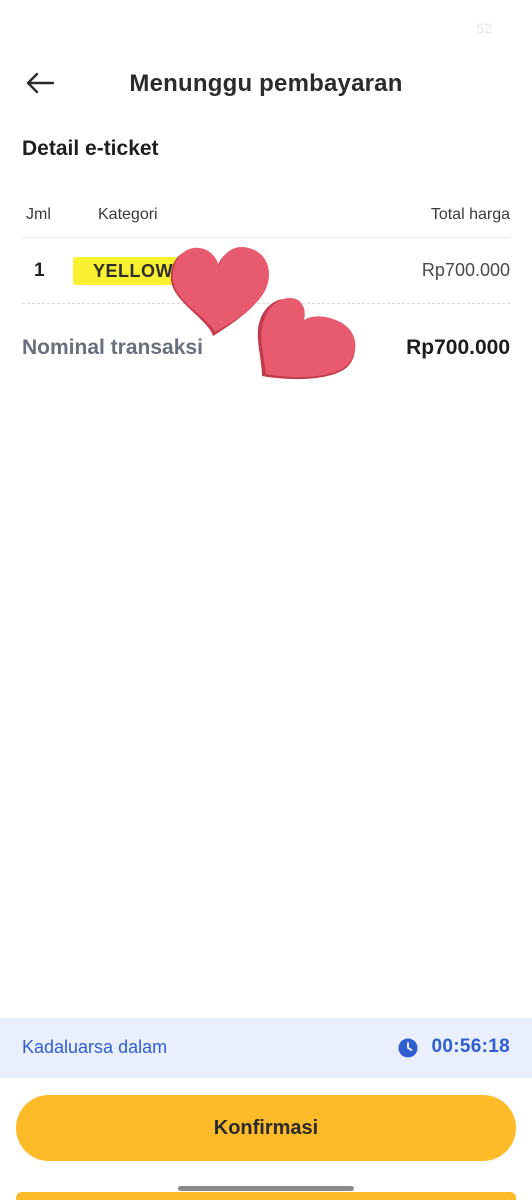  I want to click on status-bar-number: 52, so click(484, 28).